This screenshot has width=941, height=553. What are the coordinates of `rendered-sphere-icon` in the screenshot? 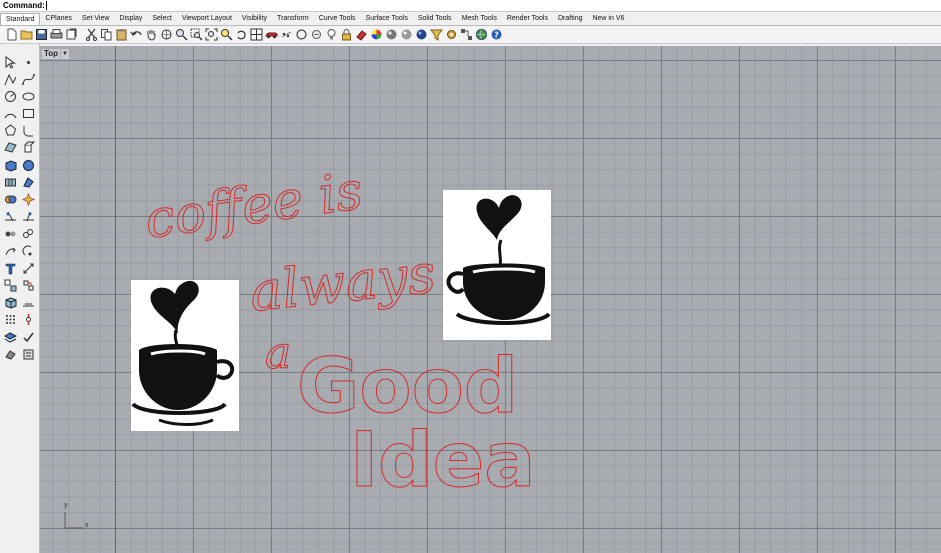 It's located at (421, 35).